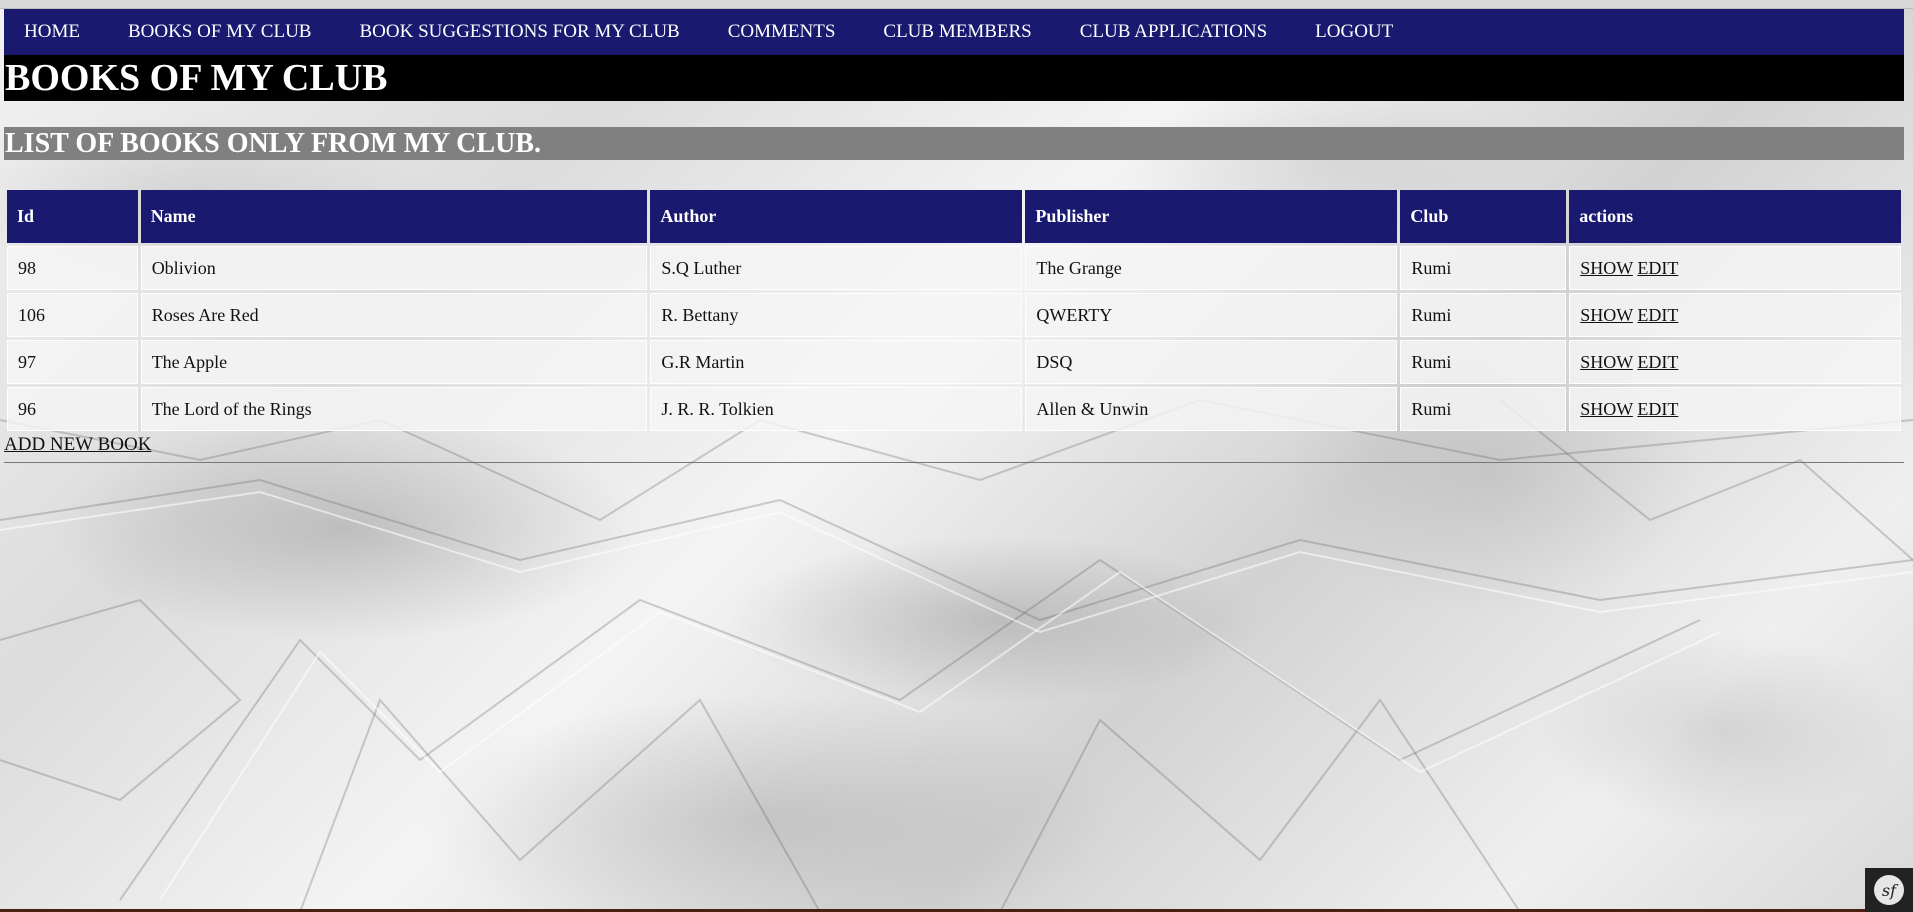 The height and width of the screenshot is (912, 1913). I want to click on nav-book-suggestions-link: BOOK SUGGESTIONS FOR MY CLUB, so click(519, 32).